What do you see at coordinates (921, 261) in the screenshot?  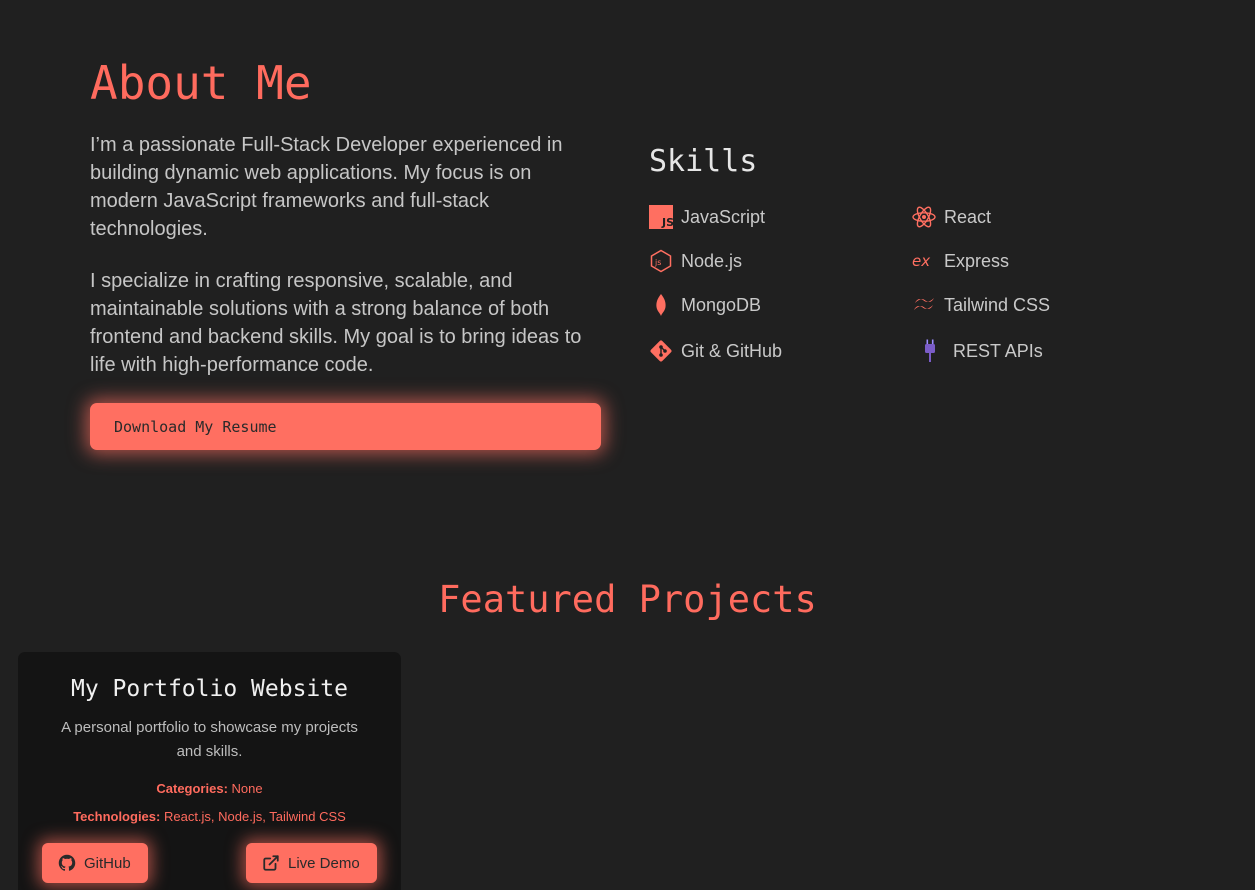 I see `svg-text: ex` at bounding box center [921, 261].